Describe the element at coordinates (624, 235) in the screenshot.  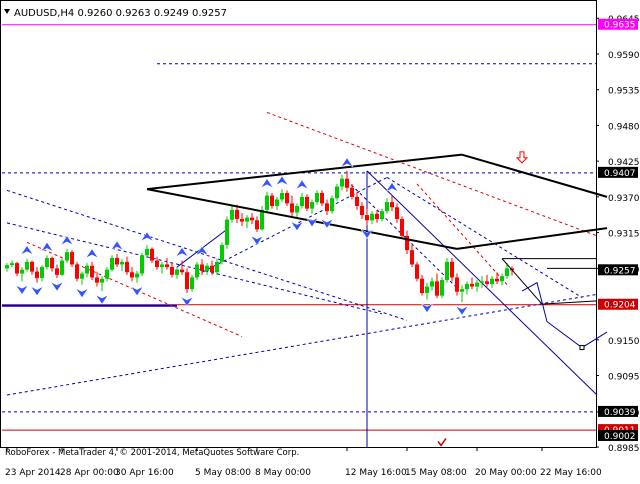
I see `y-tick-label: 0.9315` at that location.